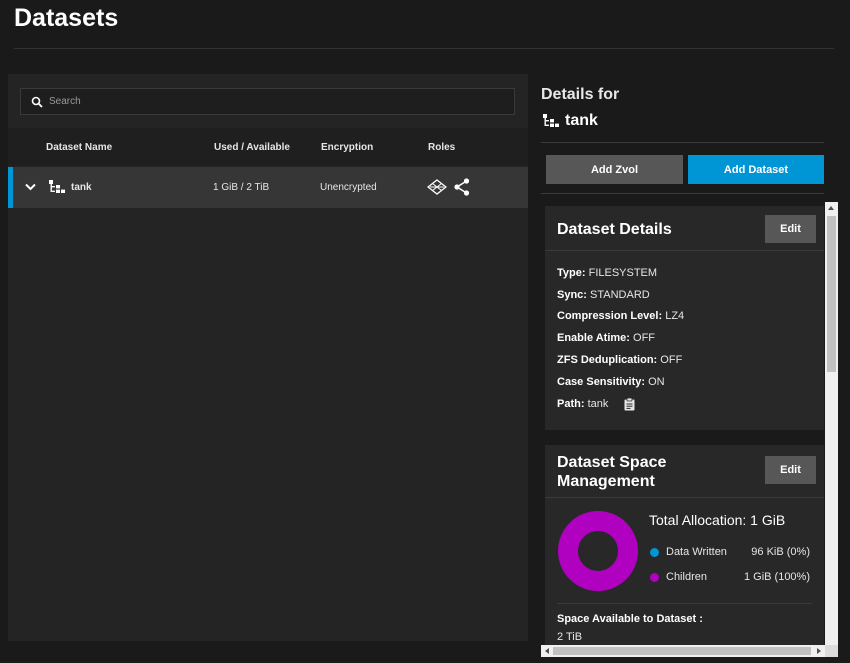 The image size is (850, 663). I want to click on search-box, so click(267, 101).